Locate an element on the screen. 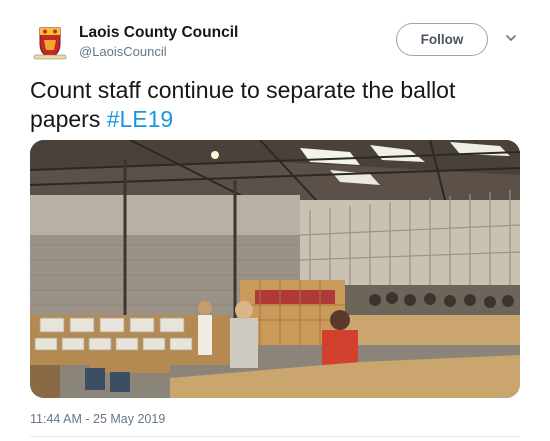 The height and width of the screenshot is (441, 550). avatar is located at coordinates (50, 42).